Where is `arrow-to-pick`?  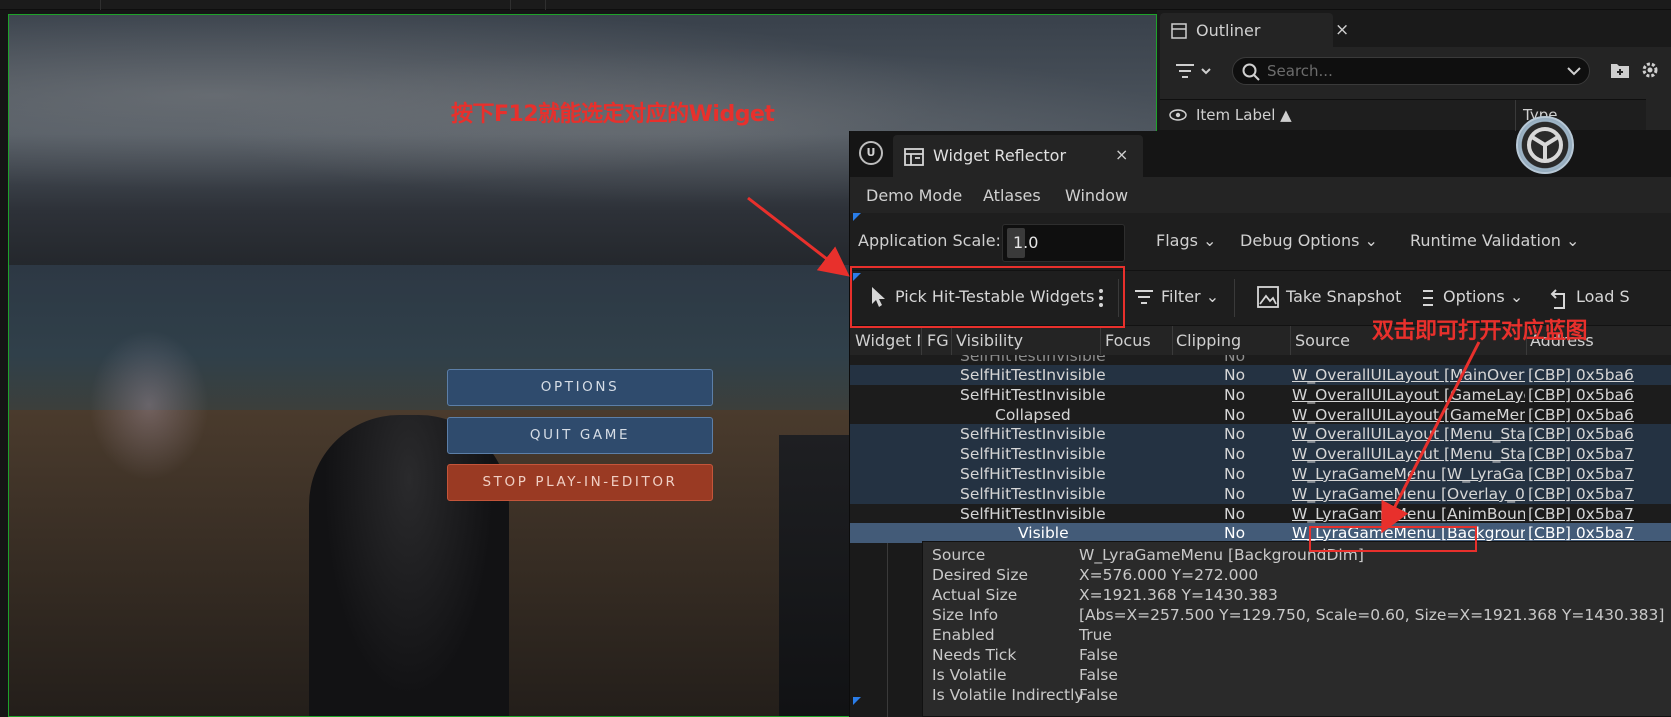
arrow-to-pick is located at coordinates (798, 236).